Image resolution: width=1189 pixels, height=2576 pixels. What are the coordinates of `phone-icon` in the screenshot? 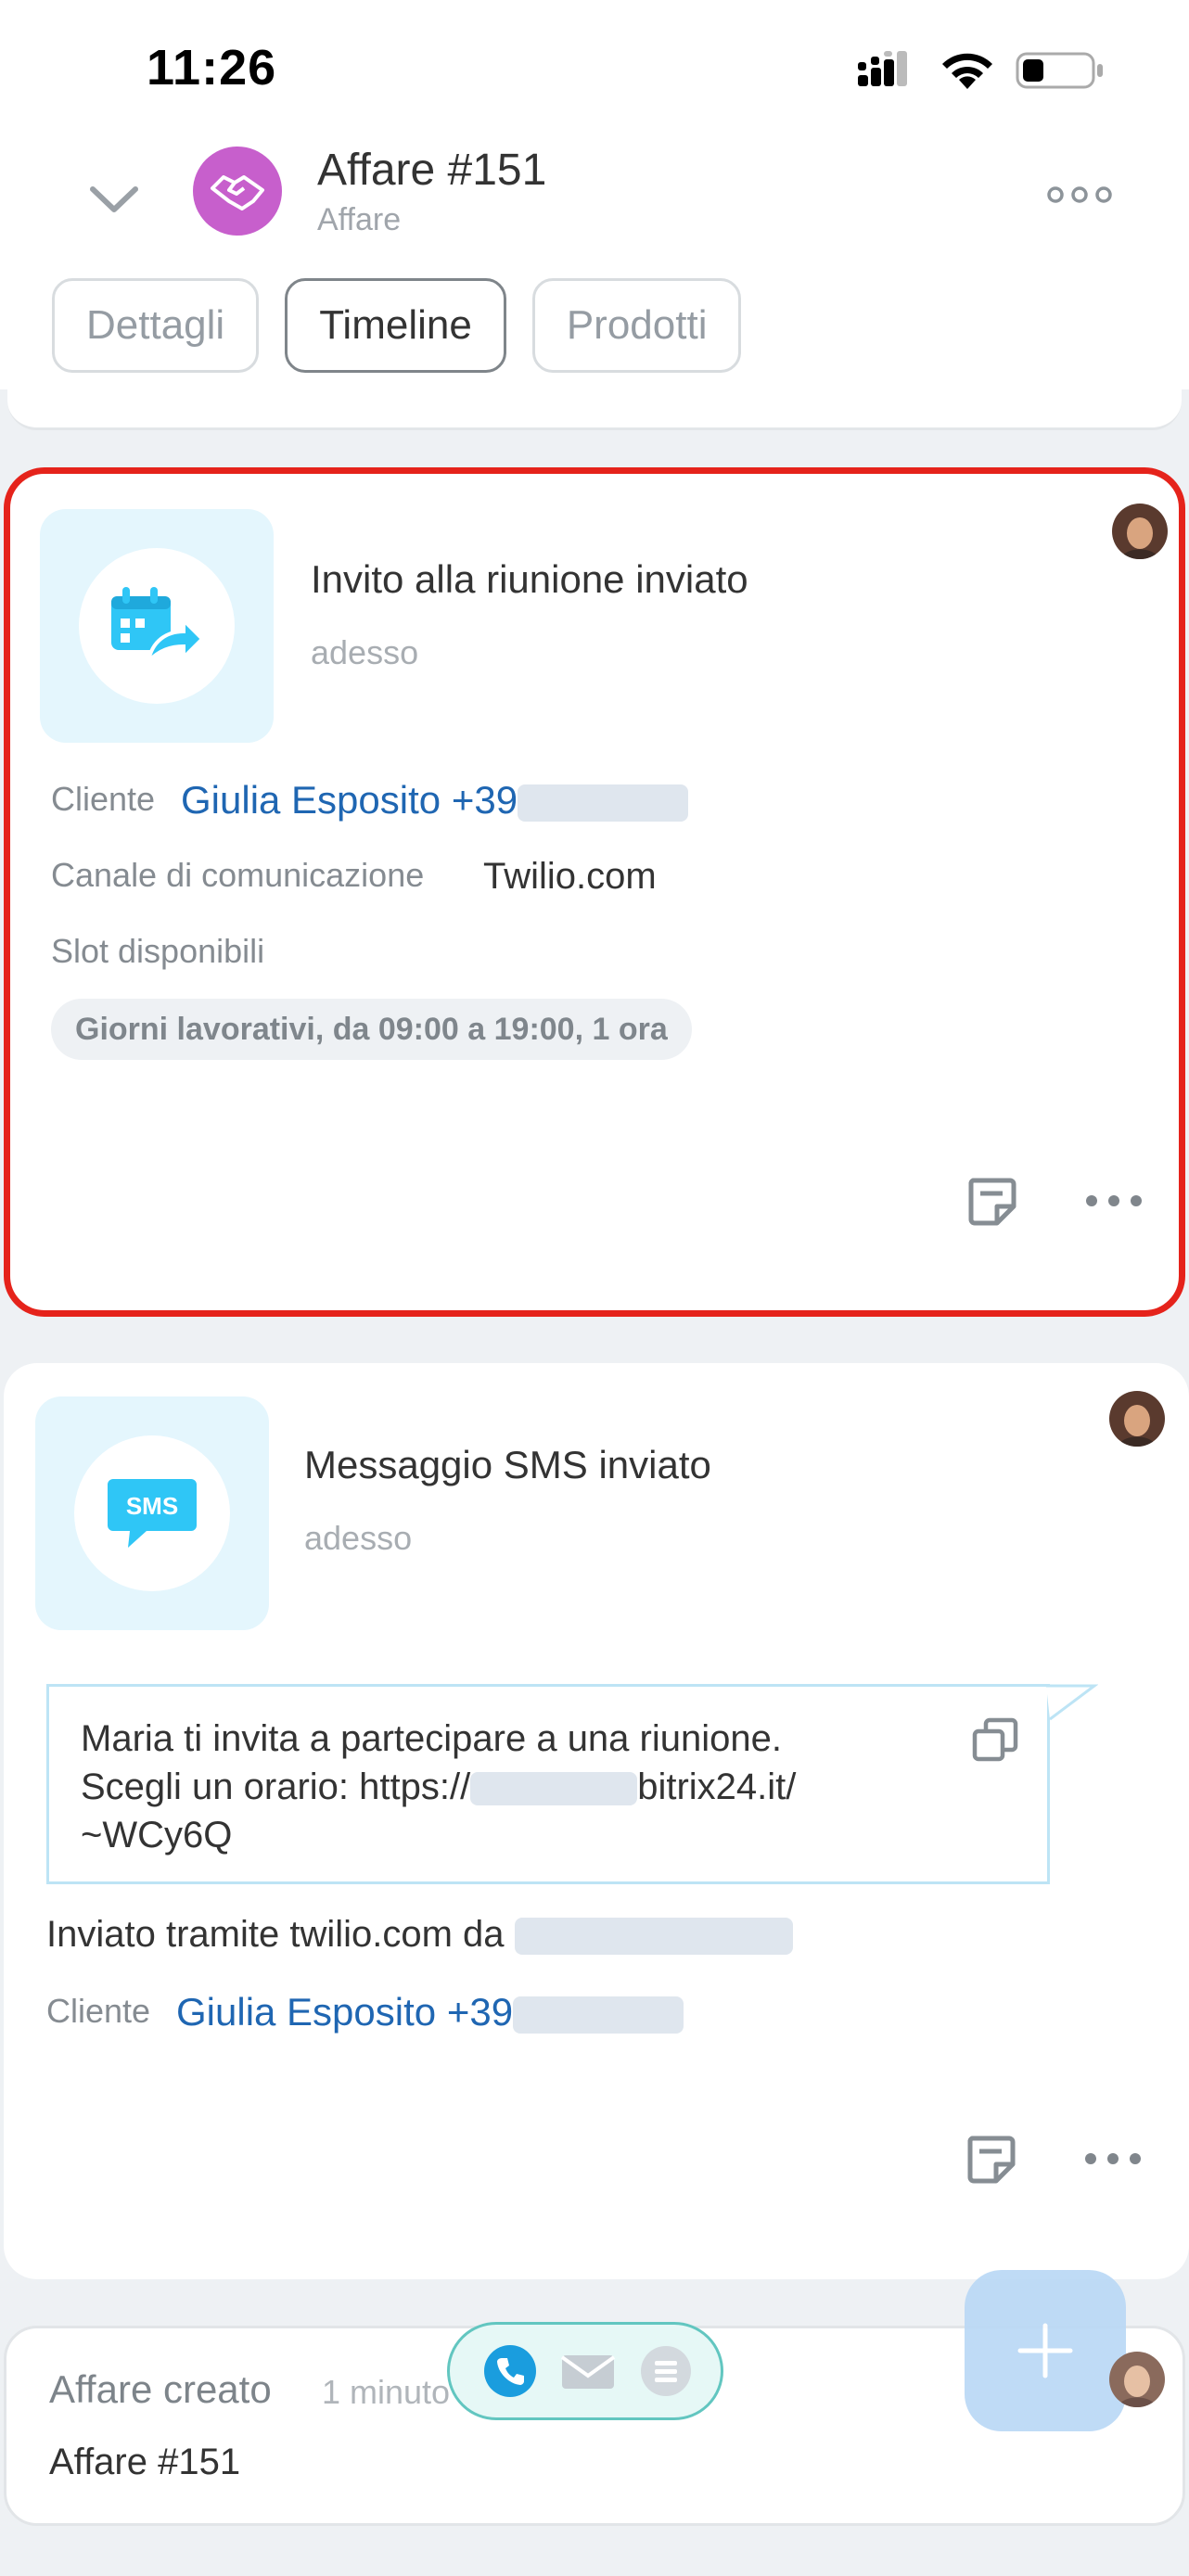 It's located at (510, 2371).